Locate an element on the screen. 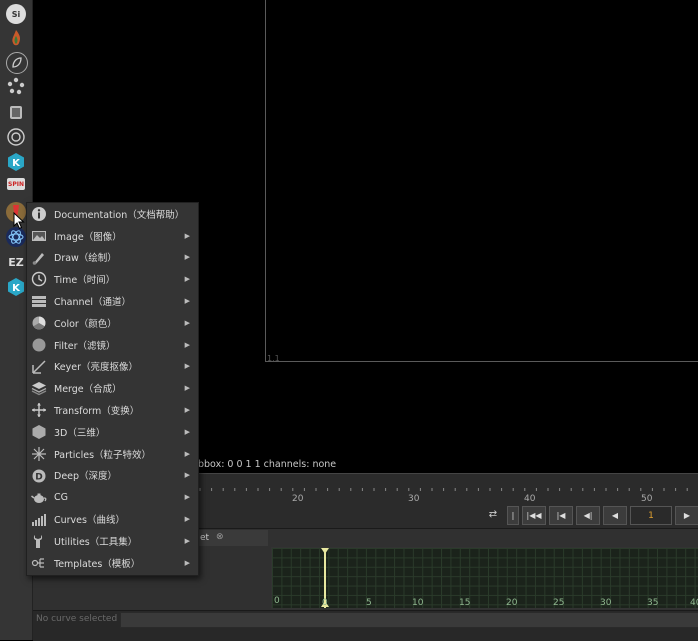  first-frame-button: |◀◀ is located at coordinates (534, 515).